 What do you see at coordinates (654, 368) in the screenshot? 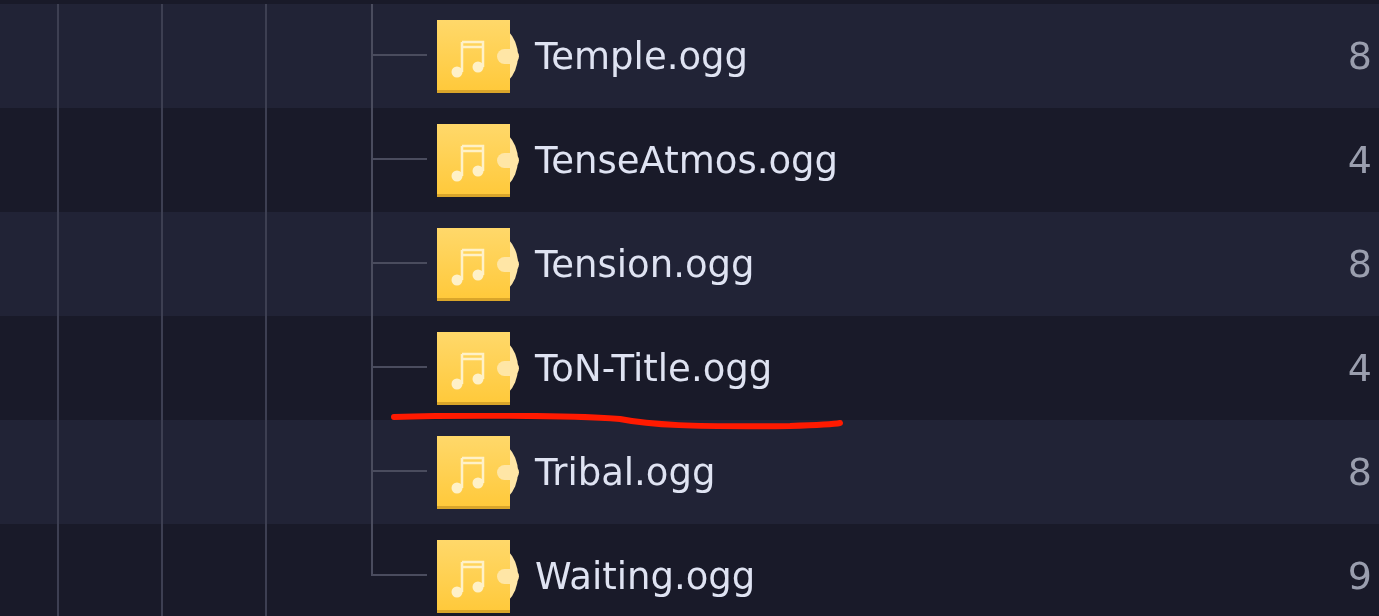
I see `file-name: ToN-Title.ogg` at bounding box center [654, 368].